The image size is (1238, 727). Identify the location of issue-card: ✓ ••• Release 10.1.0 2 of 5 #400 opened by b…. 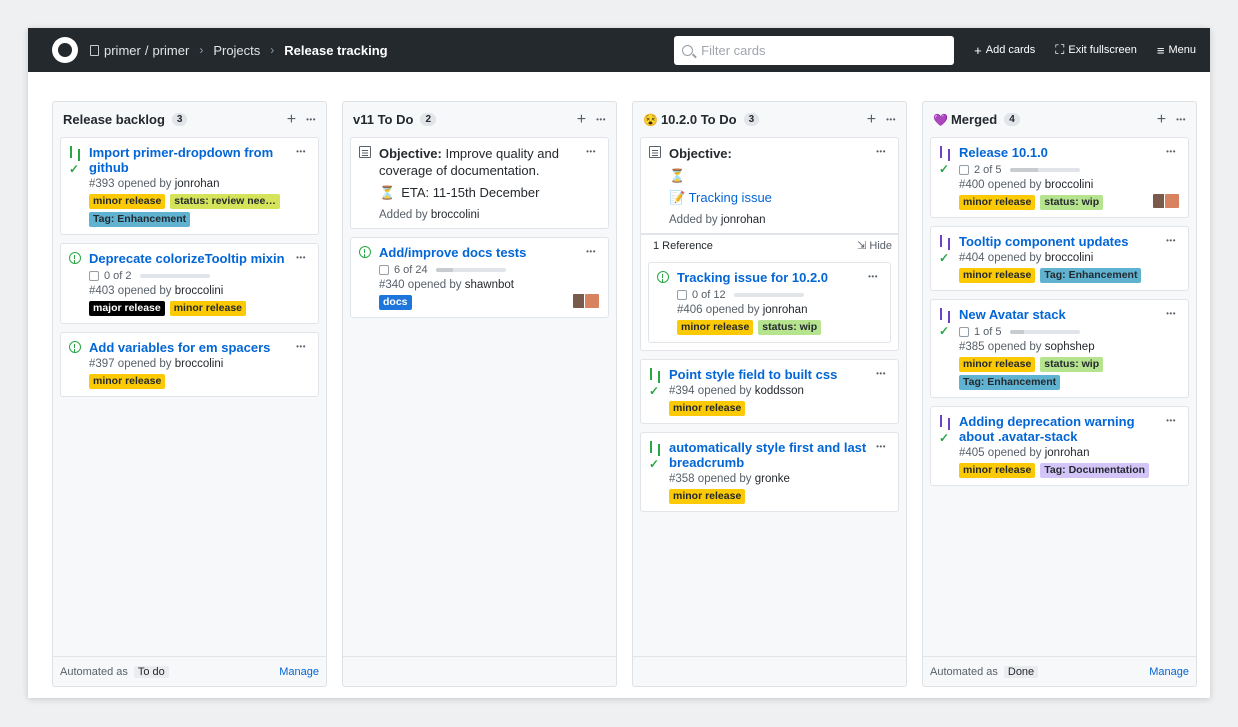
(1059, 177).